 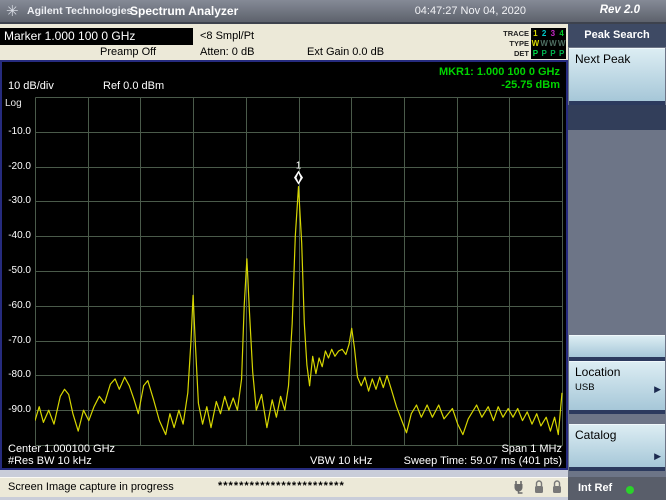 I want to click on marker-readout: MKR1: 1.000 100 0 GHz -25.75 dBm, so click(x=499, y=79).